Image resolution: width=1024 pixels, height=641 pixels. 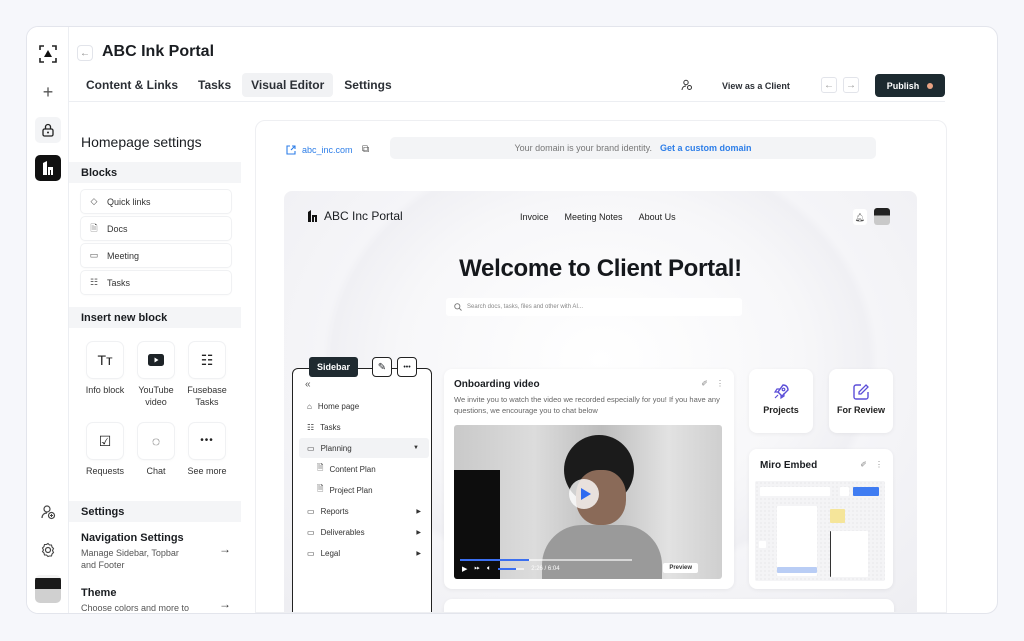 I want to click on tile-label: For Review, so click(x=860, y=410).